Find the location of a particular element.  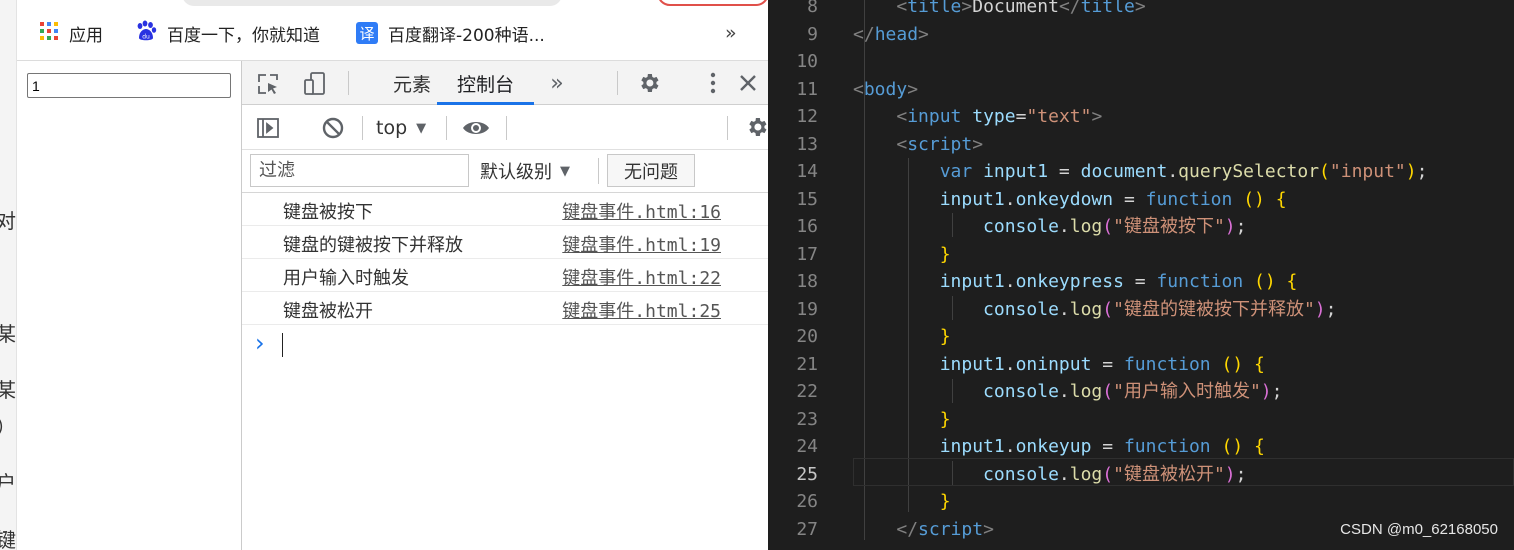

close-devtools-icon is located at coordinates (748, 83).